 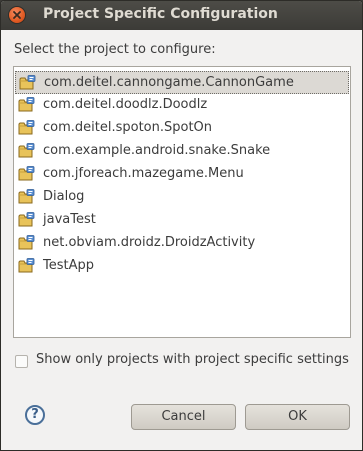 What do you see at coordinates (64, 196) in the screenshot?
I see `project-name: Dialog` at bounding box center [64, 196].